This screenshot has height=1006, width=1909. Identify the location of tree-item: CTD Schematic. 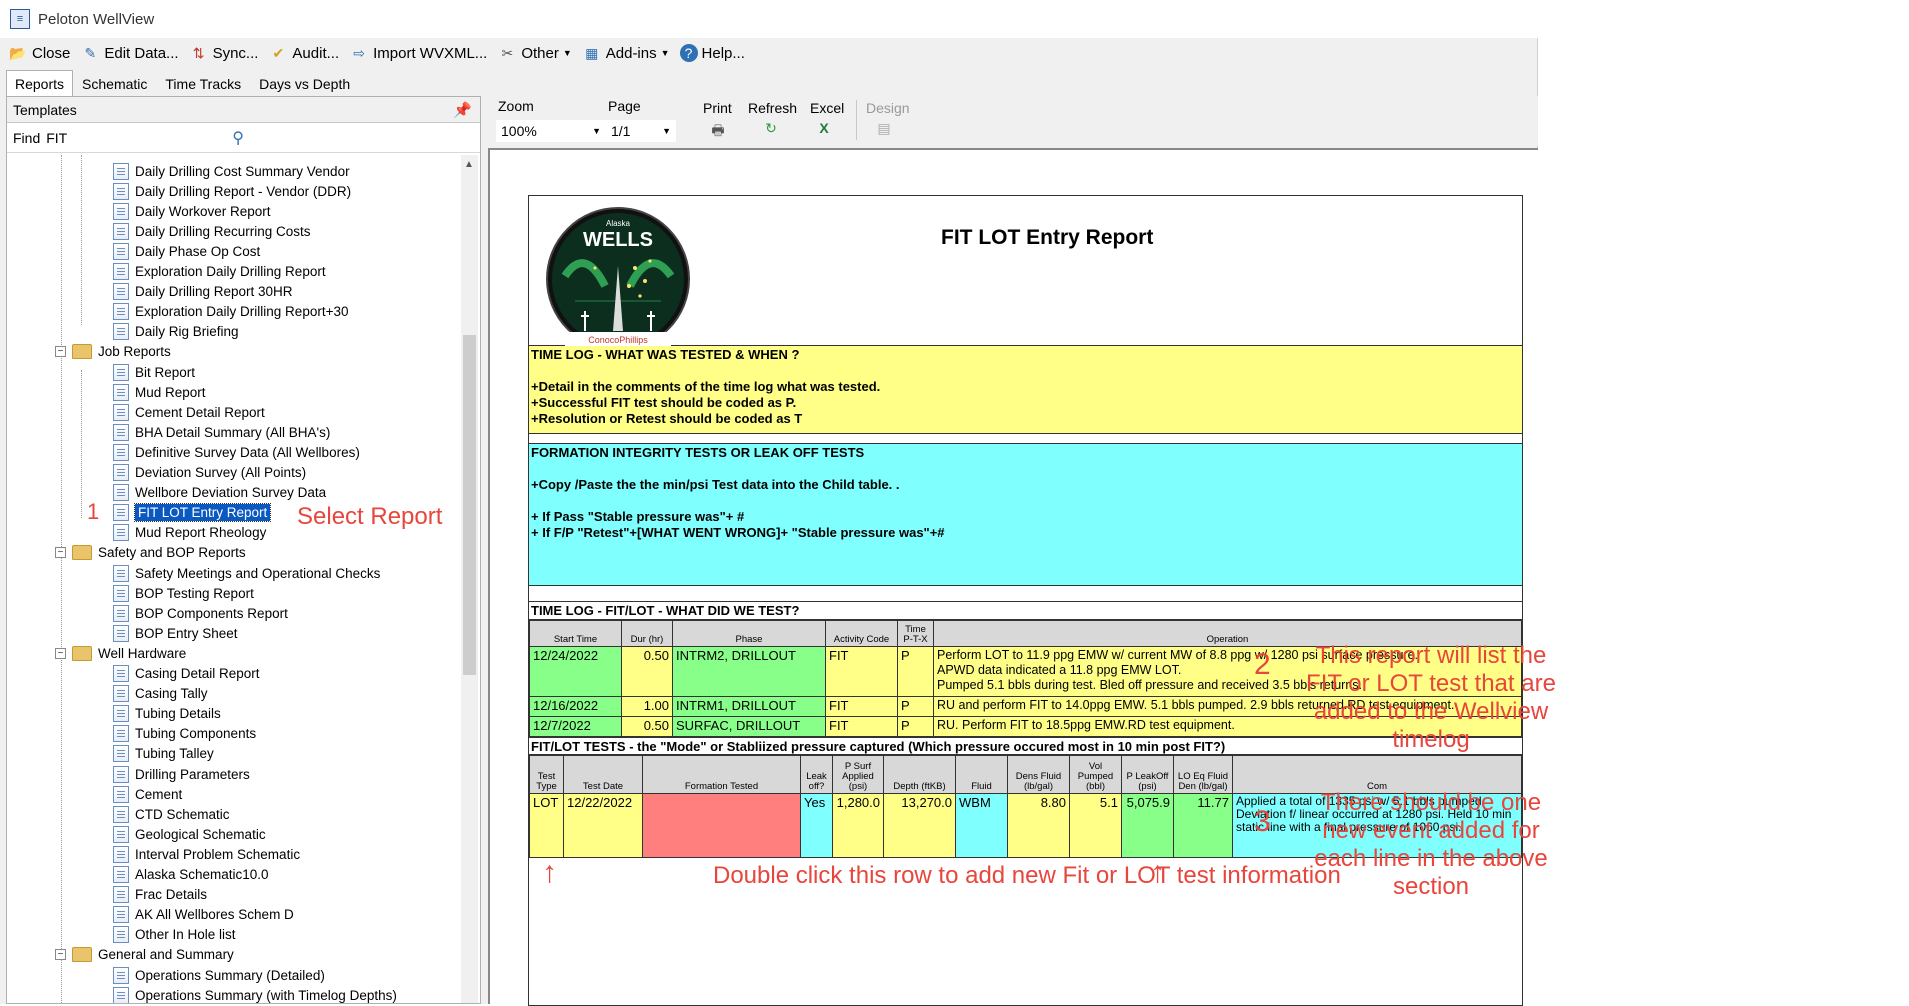
(171, 814).